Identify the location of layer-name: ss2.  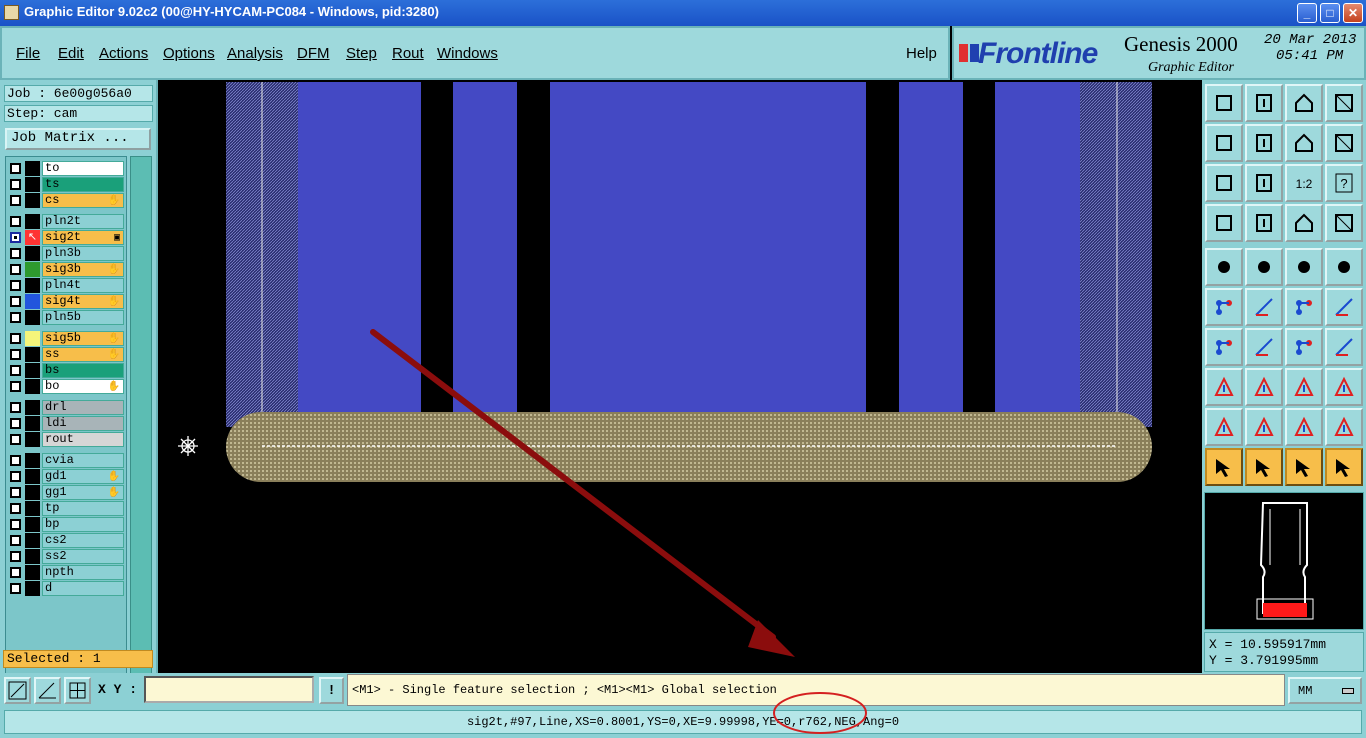
(83, 556).